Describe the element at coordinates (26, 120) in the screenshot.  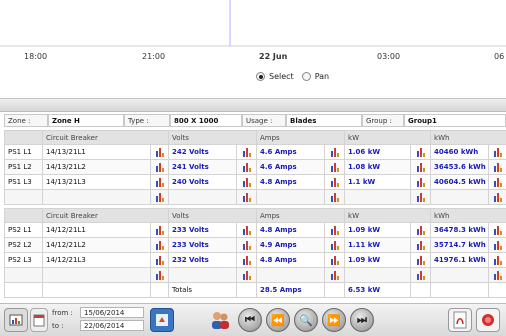
I see `zone-key: Zone :` at that location.